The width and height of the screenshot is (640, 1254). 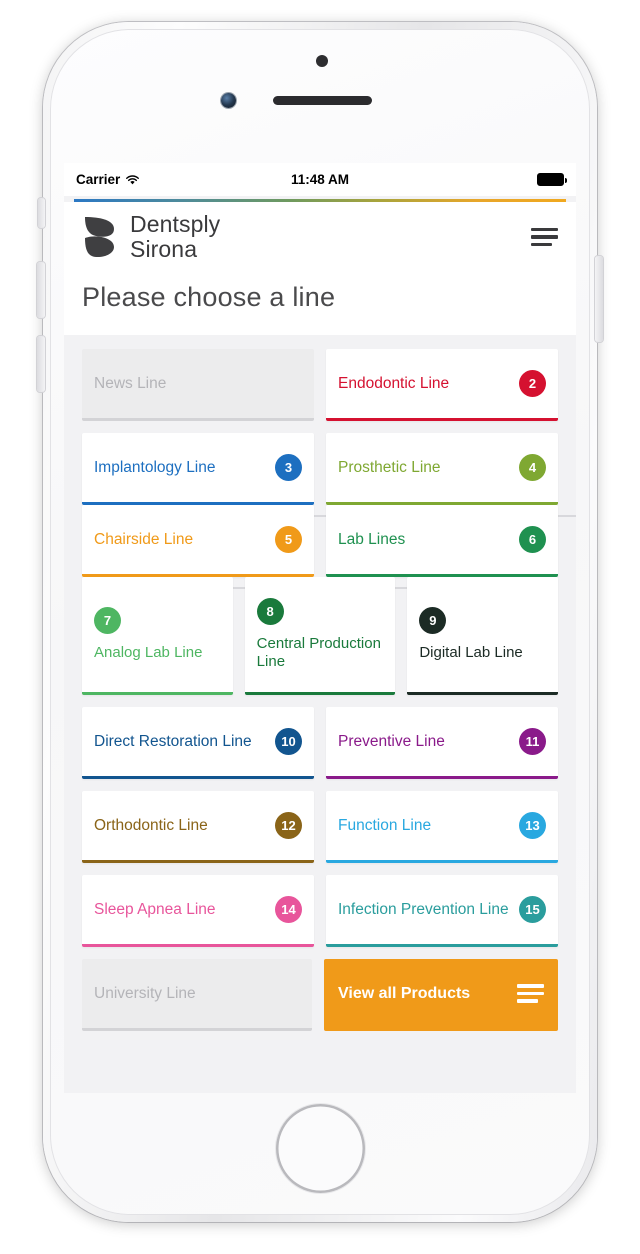 What do you see at coordinates (483, 636) in the screenshot?
I see `card-digital-lab-line: 9 Digital Lab Line` at bounding box center [483, 636].